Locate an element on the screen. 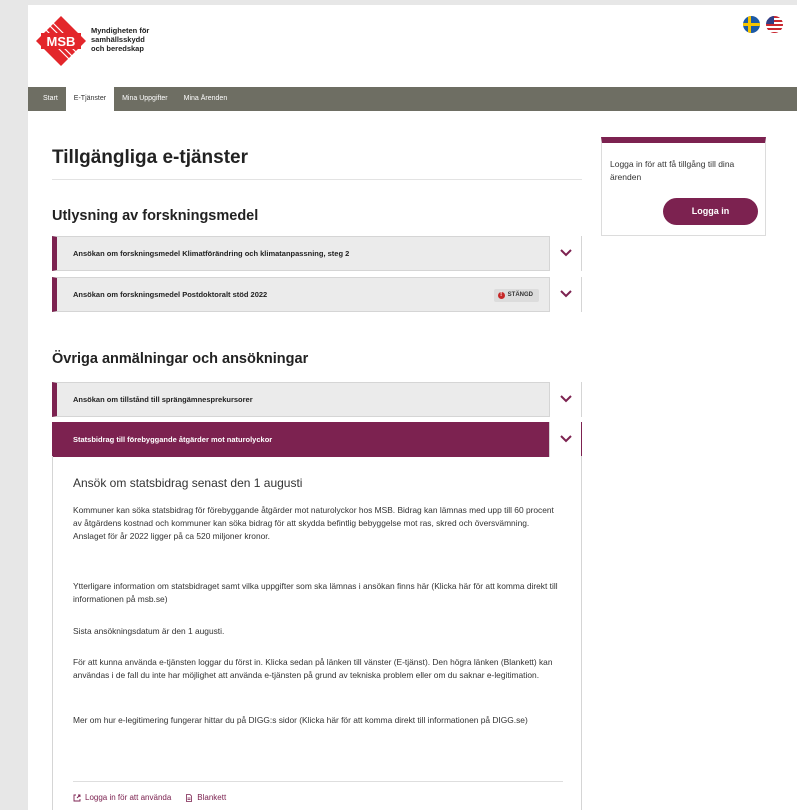 The image size is (797, 810). panel-links: Logga in för att använda Blankett is located at coordinates (149, 797).